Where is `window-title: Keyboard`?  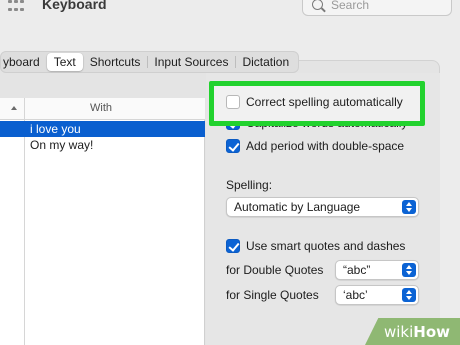 window-title: Keyboard is located at coordinates (74, 6).